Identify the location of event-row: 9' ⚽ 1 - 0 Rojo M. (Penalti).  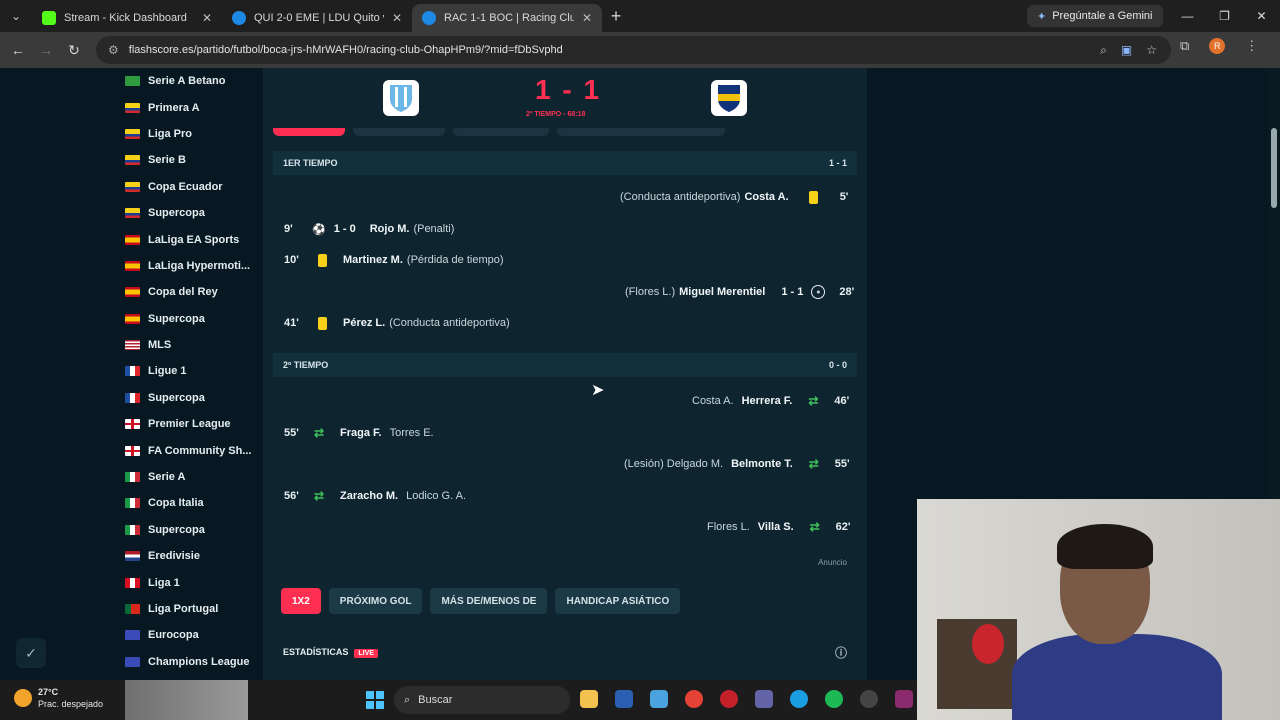
(369, 229).